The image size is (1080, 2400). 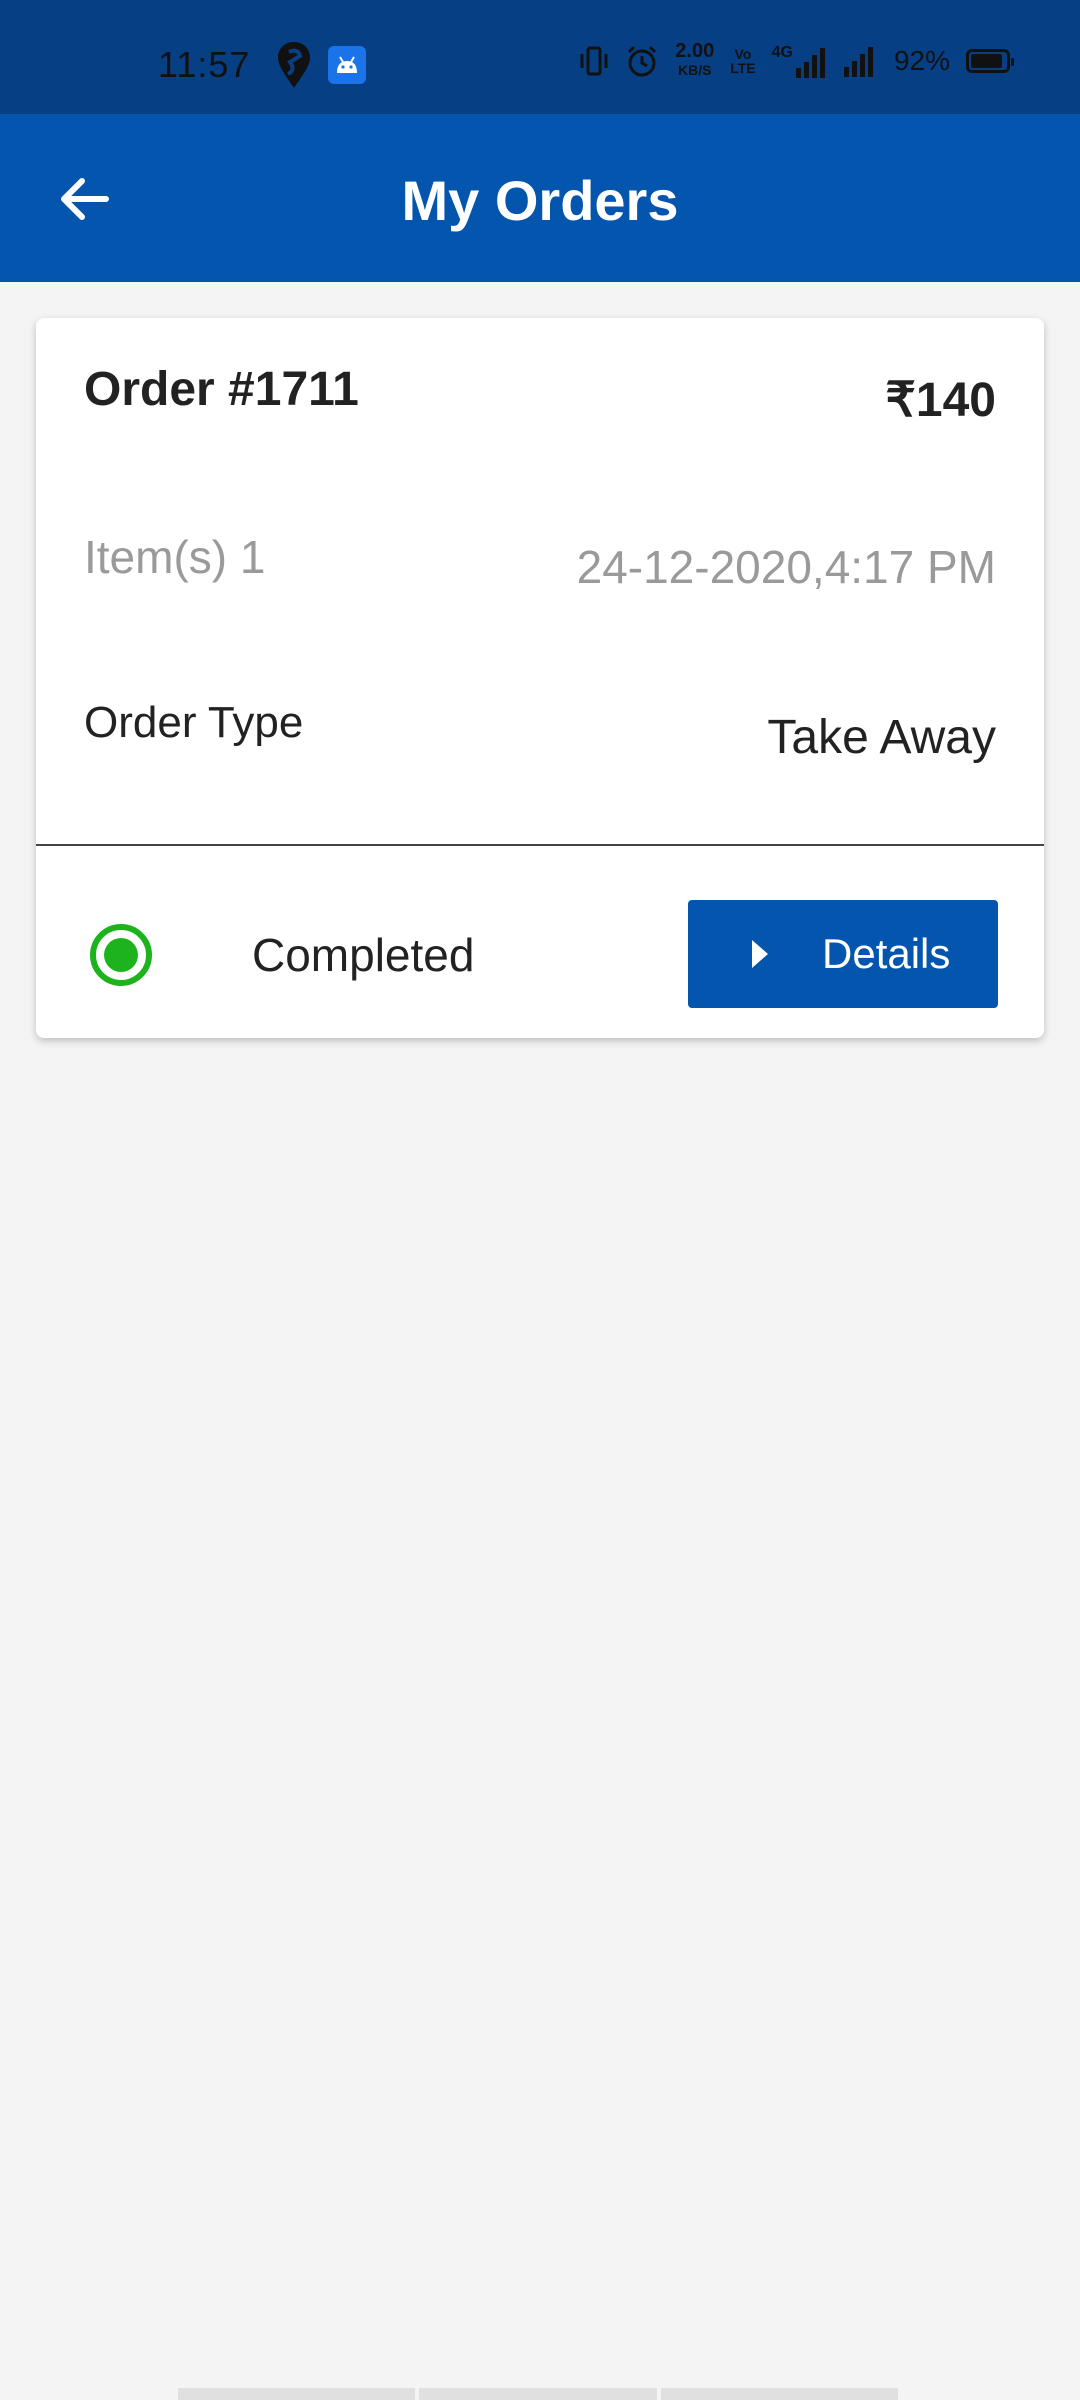 I want to click on battery-percent: 92%, so click(x=921, y=60).